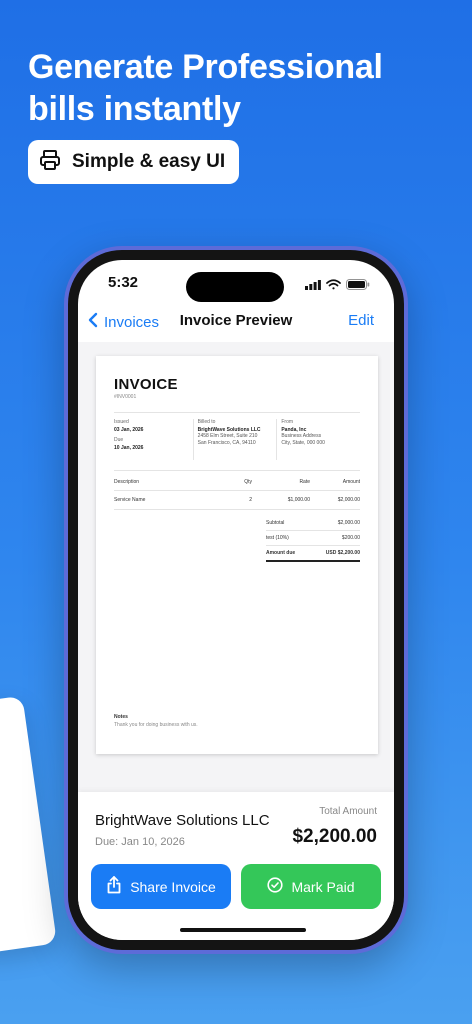 Image resolution: width=472 pixels, height=1024 pixels. Describe the element at coordinates (348, 500) in the screenshot. I see `item-amount: $2,000.00` at that location.